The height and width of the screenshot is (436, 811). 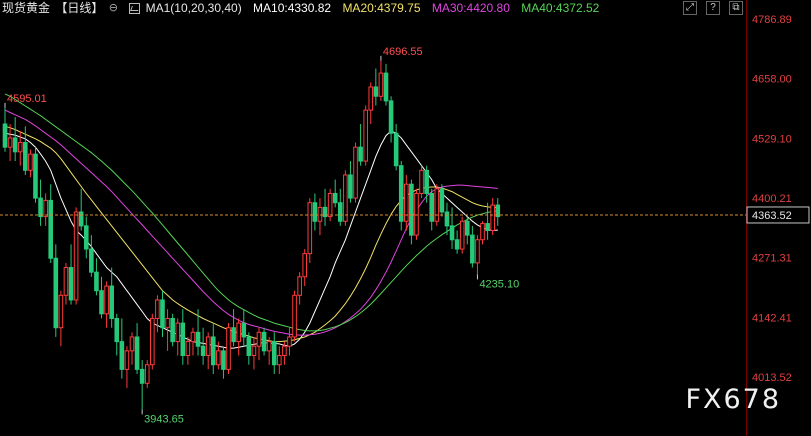 I want to click on price-tick-label: 4529.10, so click(x=772, y=139).